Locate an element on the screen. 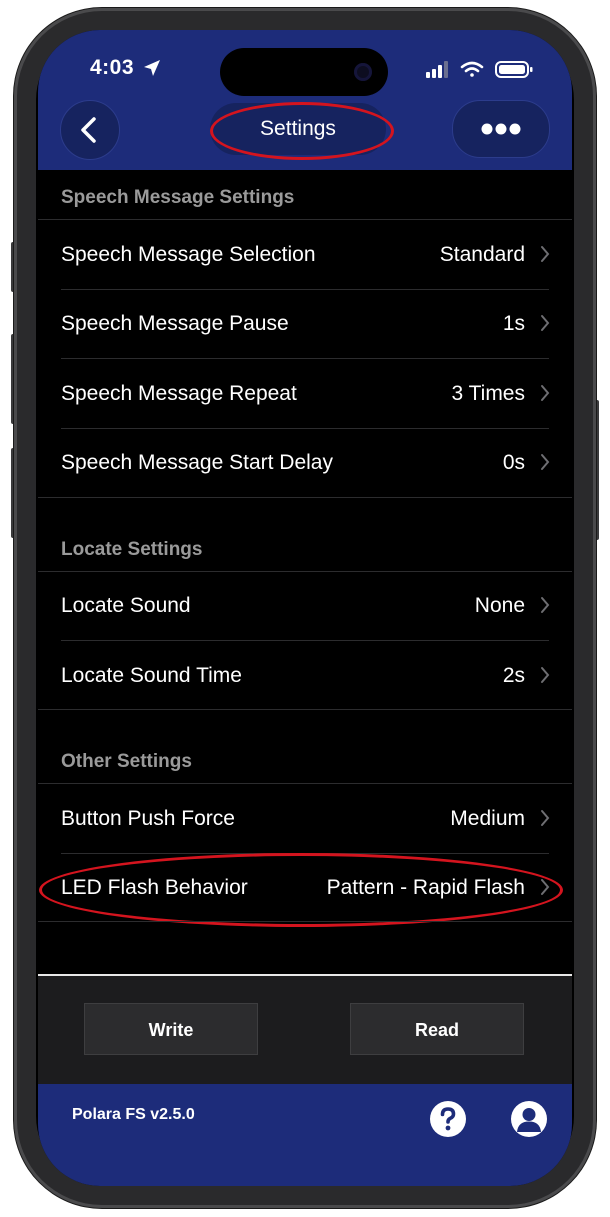 This screenshot has height=1217, width=610. back-button is located at coordinates (90, 130).